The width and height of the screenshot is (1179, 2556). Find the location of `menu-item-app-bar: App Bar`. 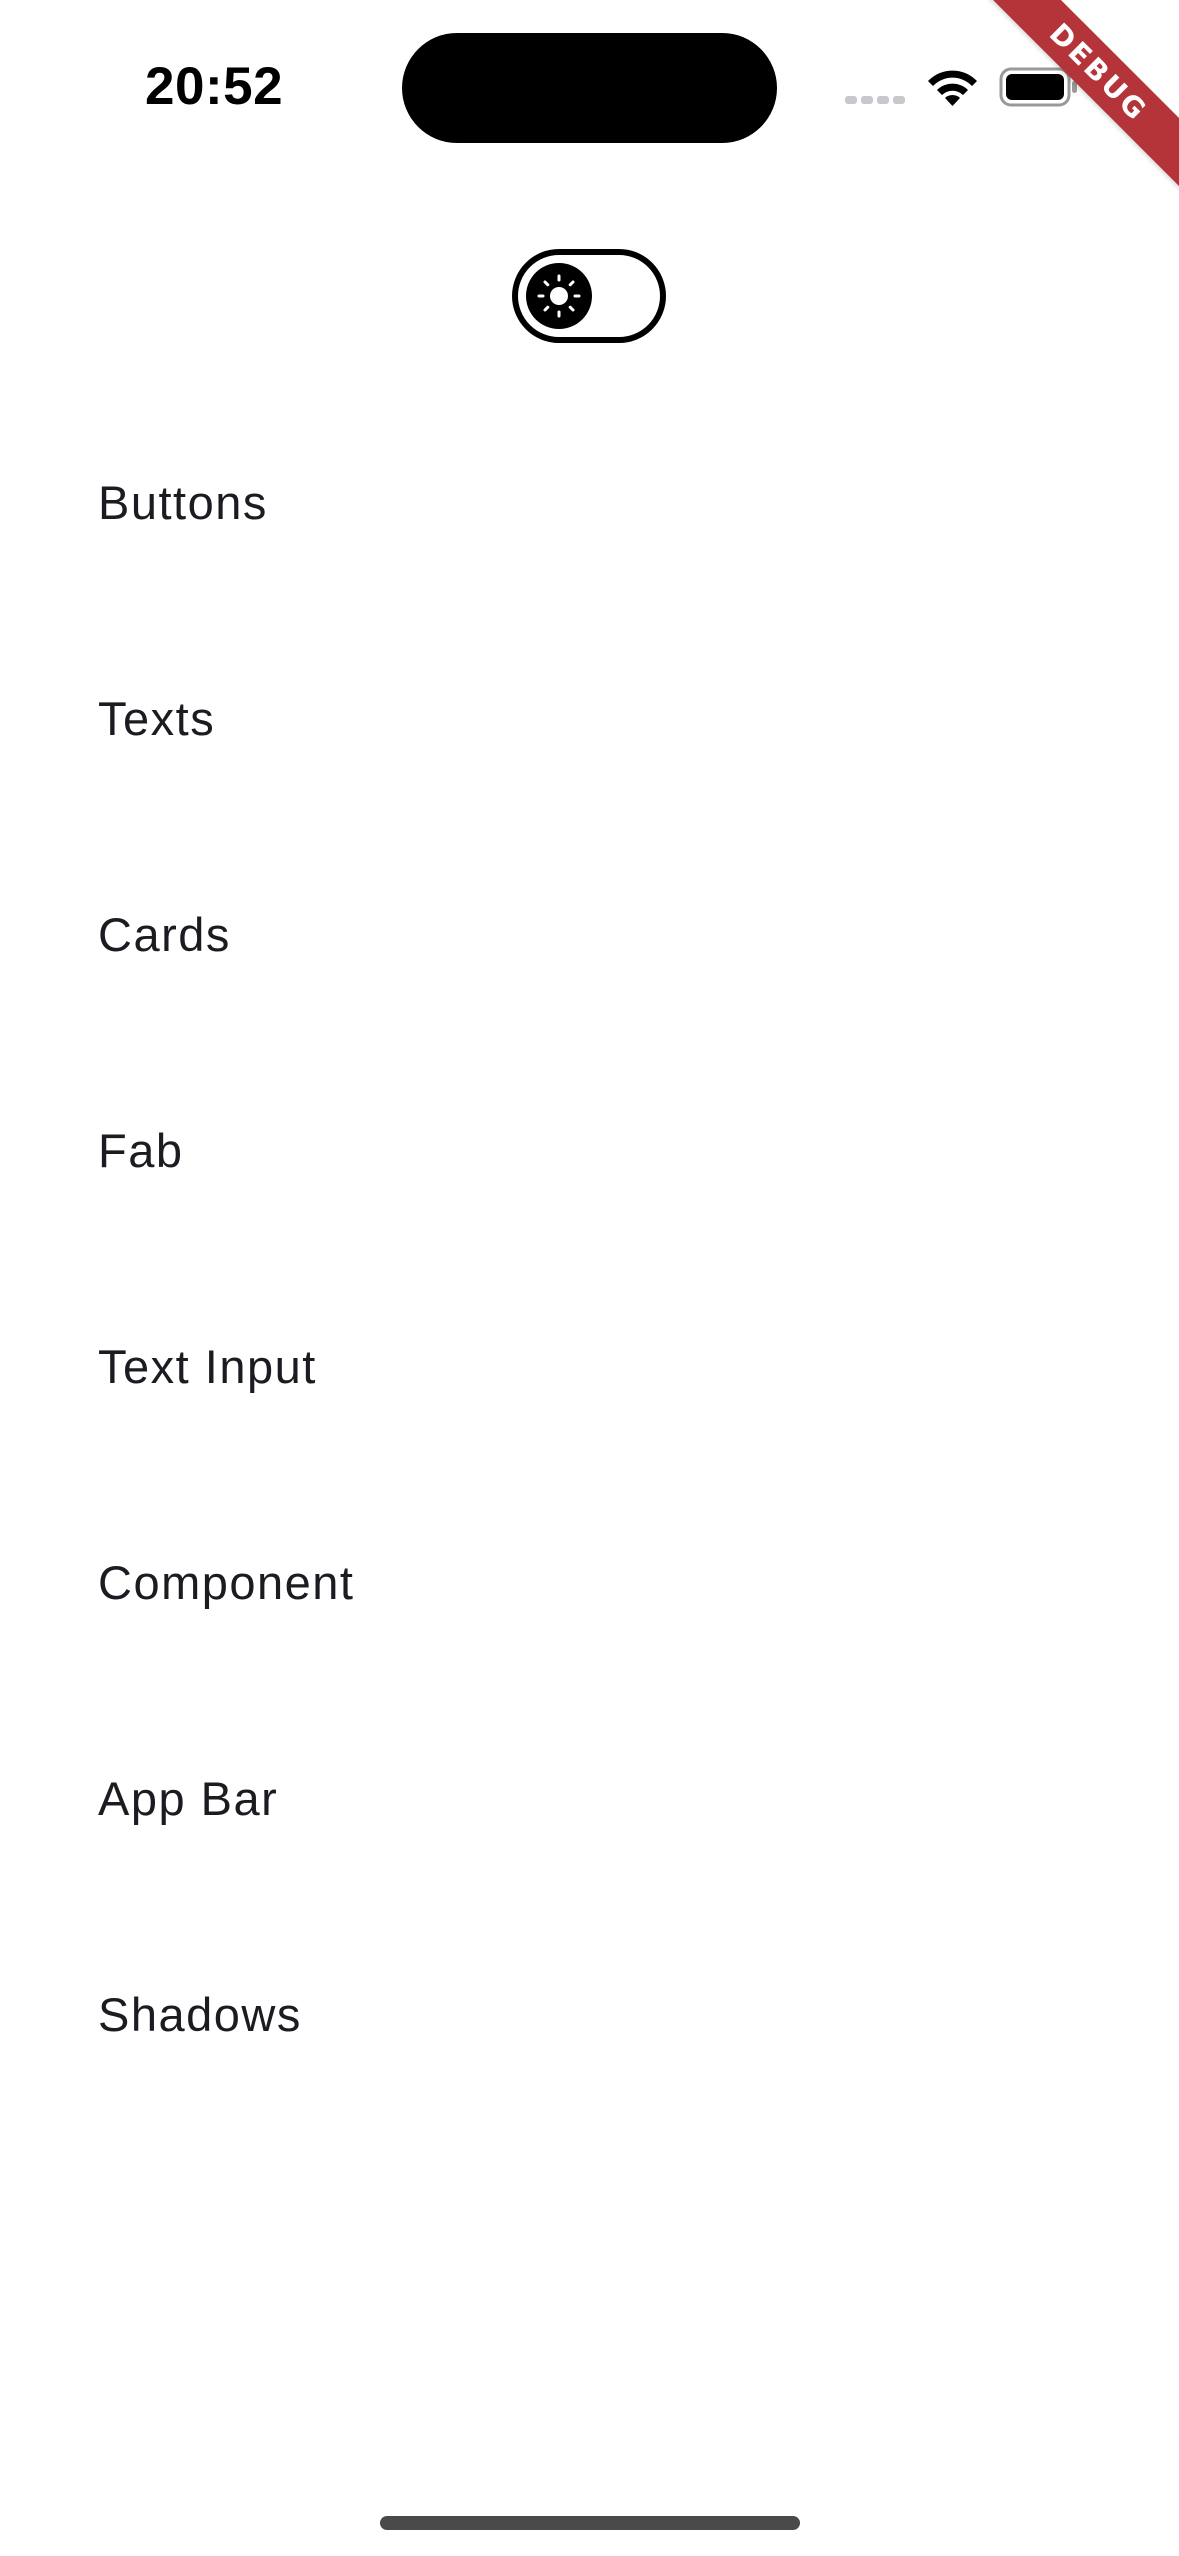

menu-item-app-bar: App Bar is located at coordinates (589, 1798).